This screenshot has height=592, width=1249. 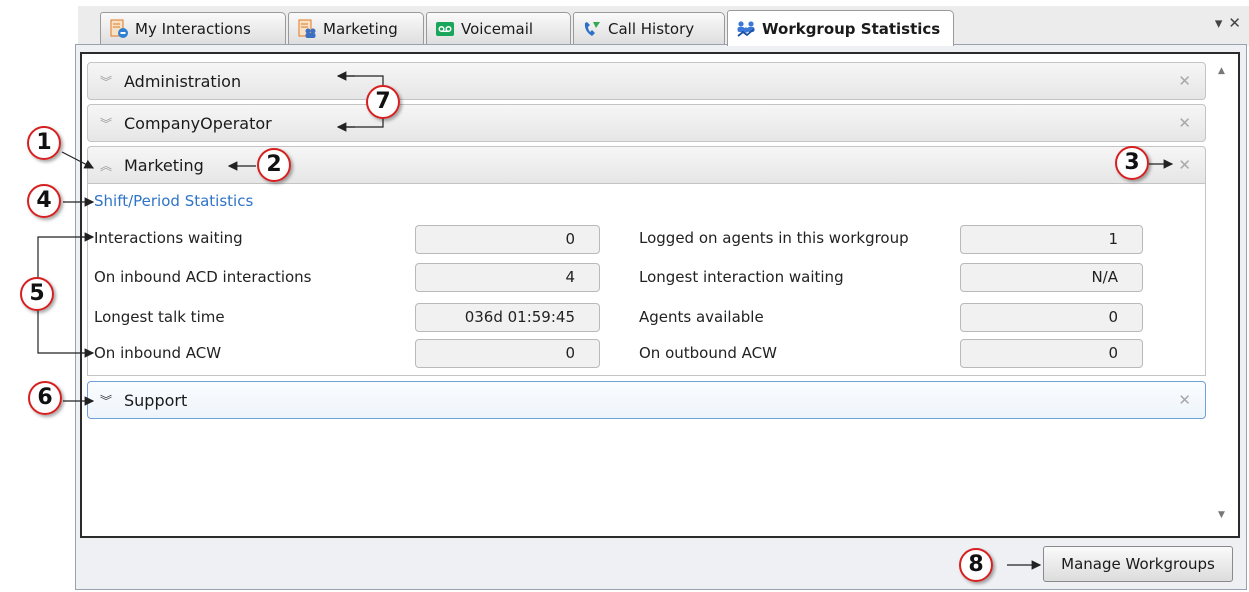 What do you see at coordinates (976, 565) in the screenshot?
I see `callout-8: 8` at bounding box center [976, 565].